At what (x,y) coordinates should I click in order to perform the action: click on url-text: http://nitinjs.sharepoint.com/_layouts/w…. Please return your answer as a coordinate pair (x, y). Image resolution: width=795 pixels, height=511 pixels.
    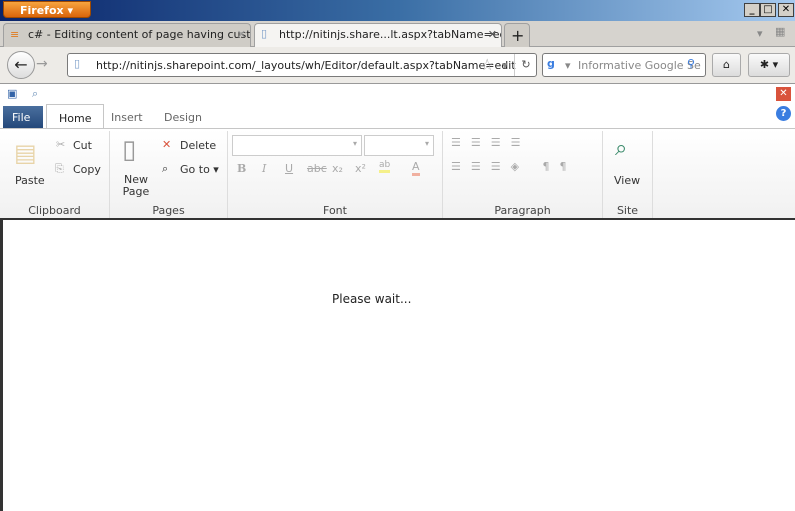
    Looking at the image, I should click on (306, 65).